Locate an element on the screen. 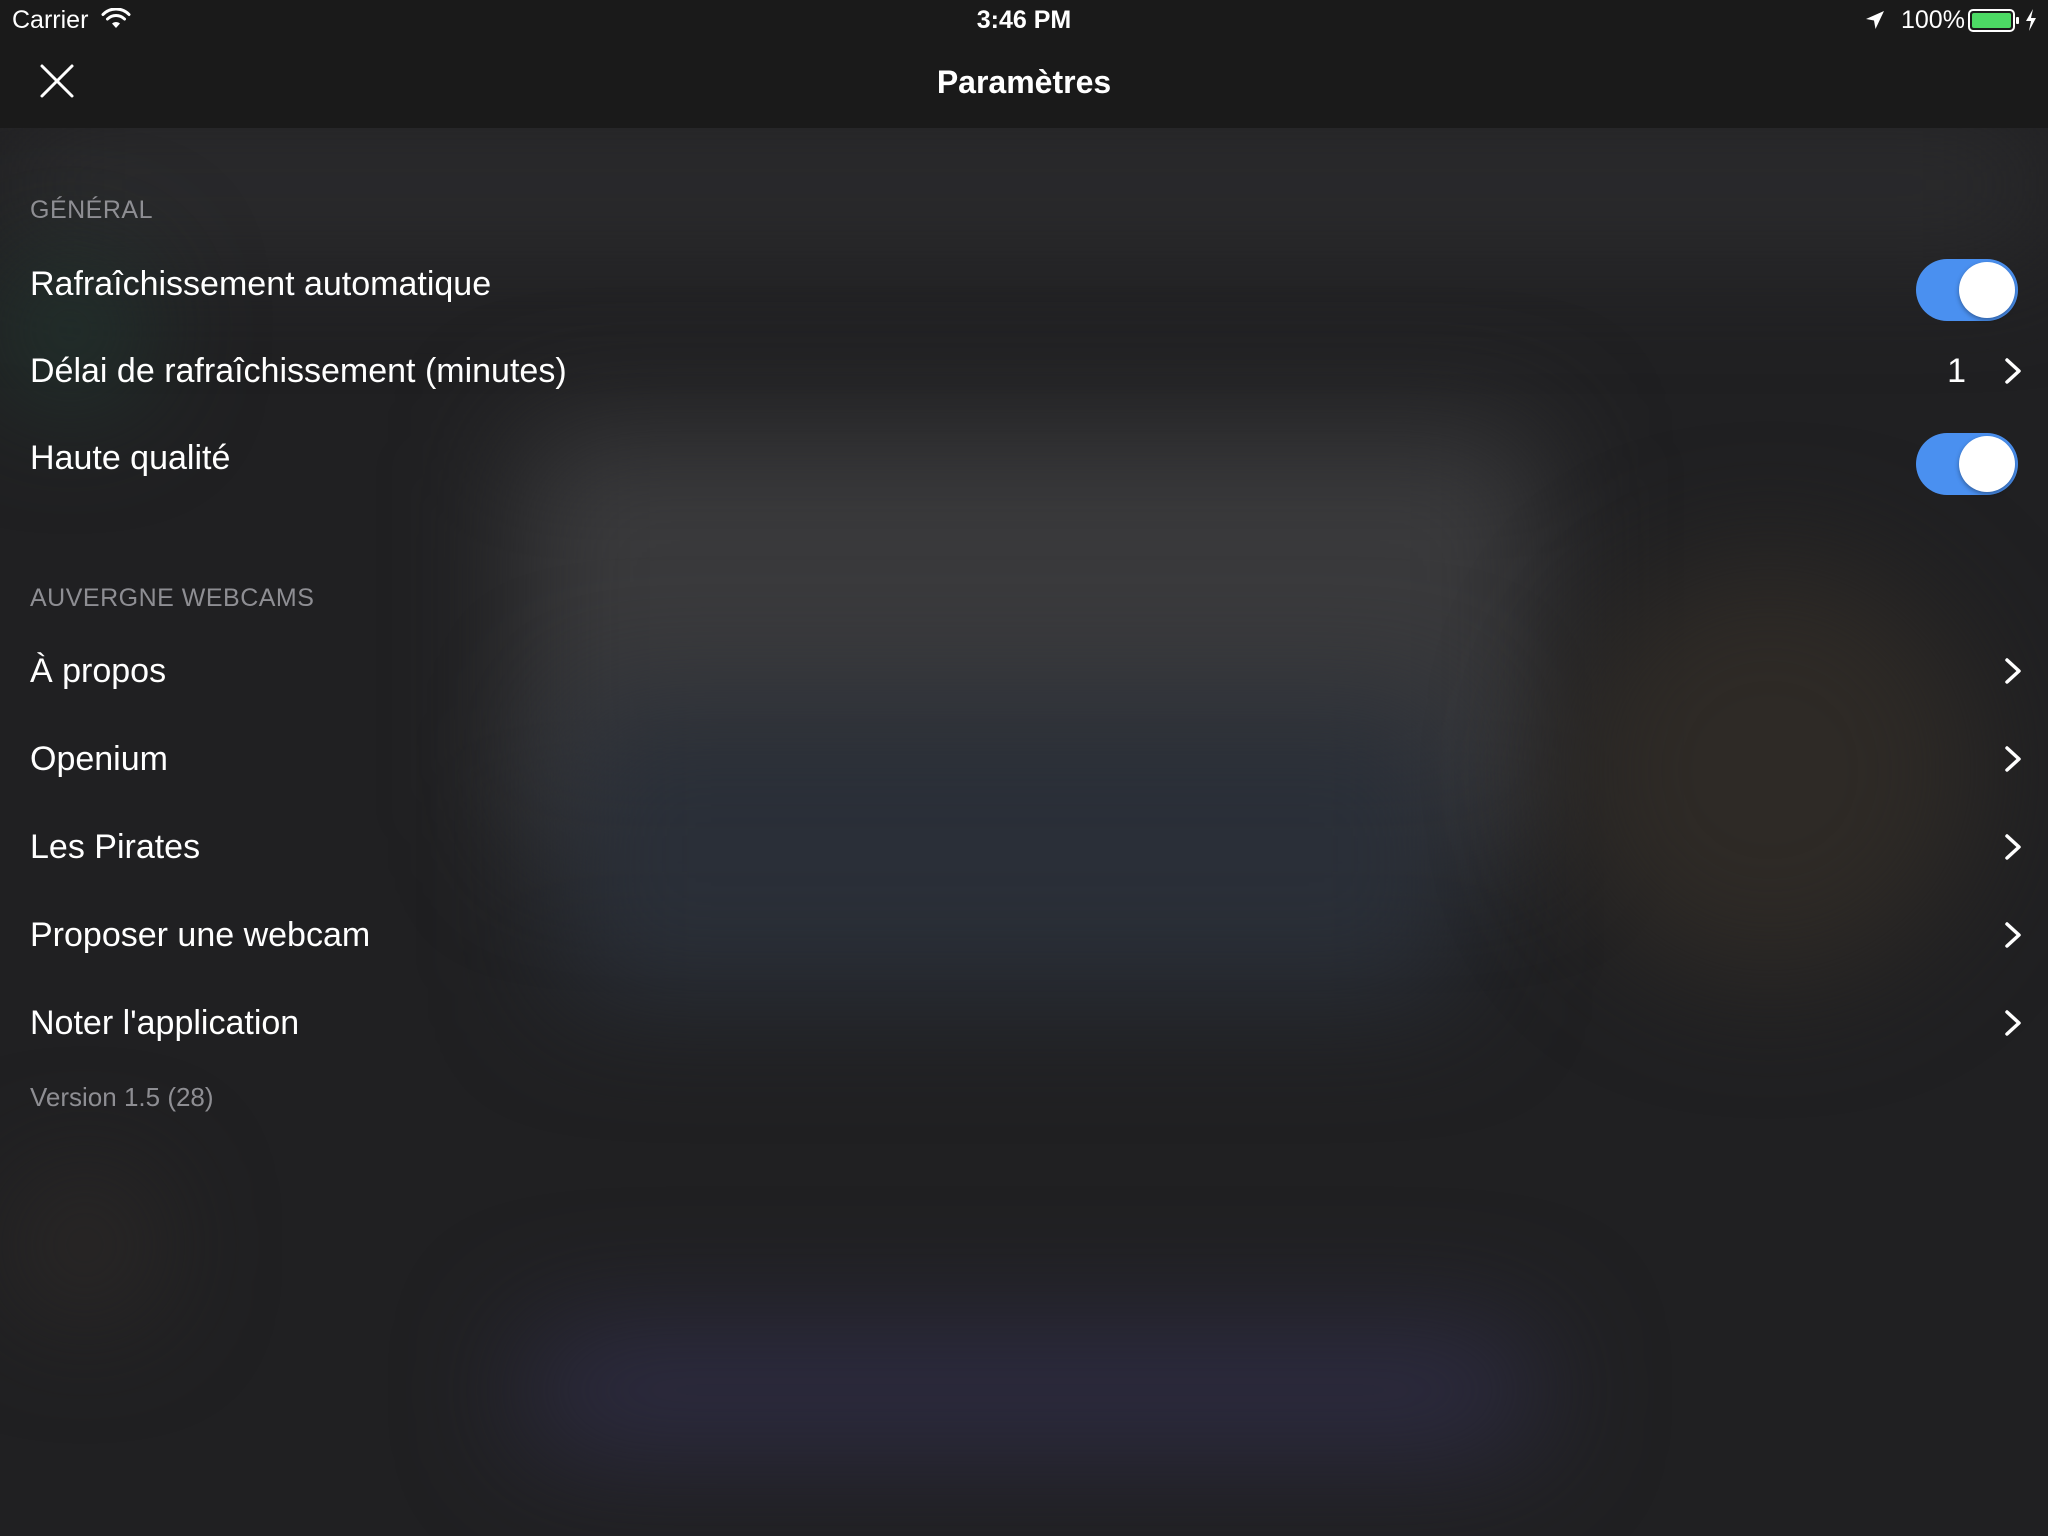  list-item-les-pirates: Les Pirates is located at coordinates (1024, 847).